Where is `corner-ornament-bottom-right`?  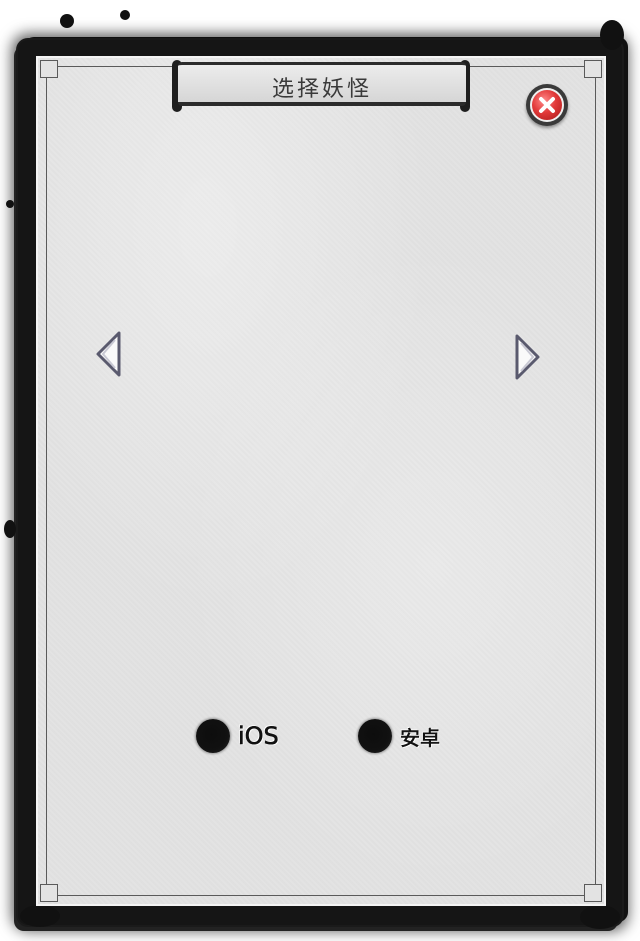
corner-ornament-bottom-right is located at coordinates (593, 893).